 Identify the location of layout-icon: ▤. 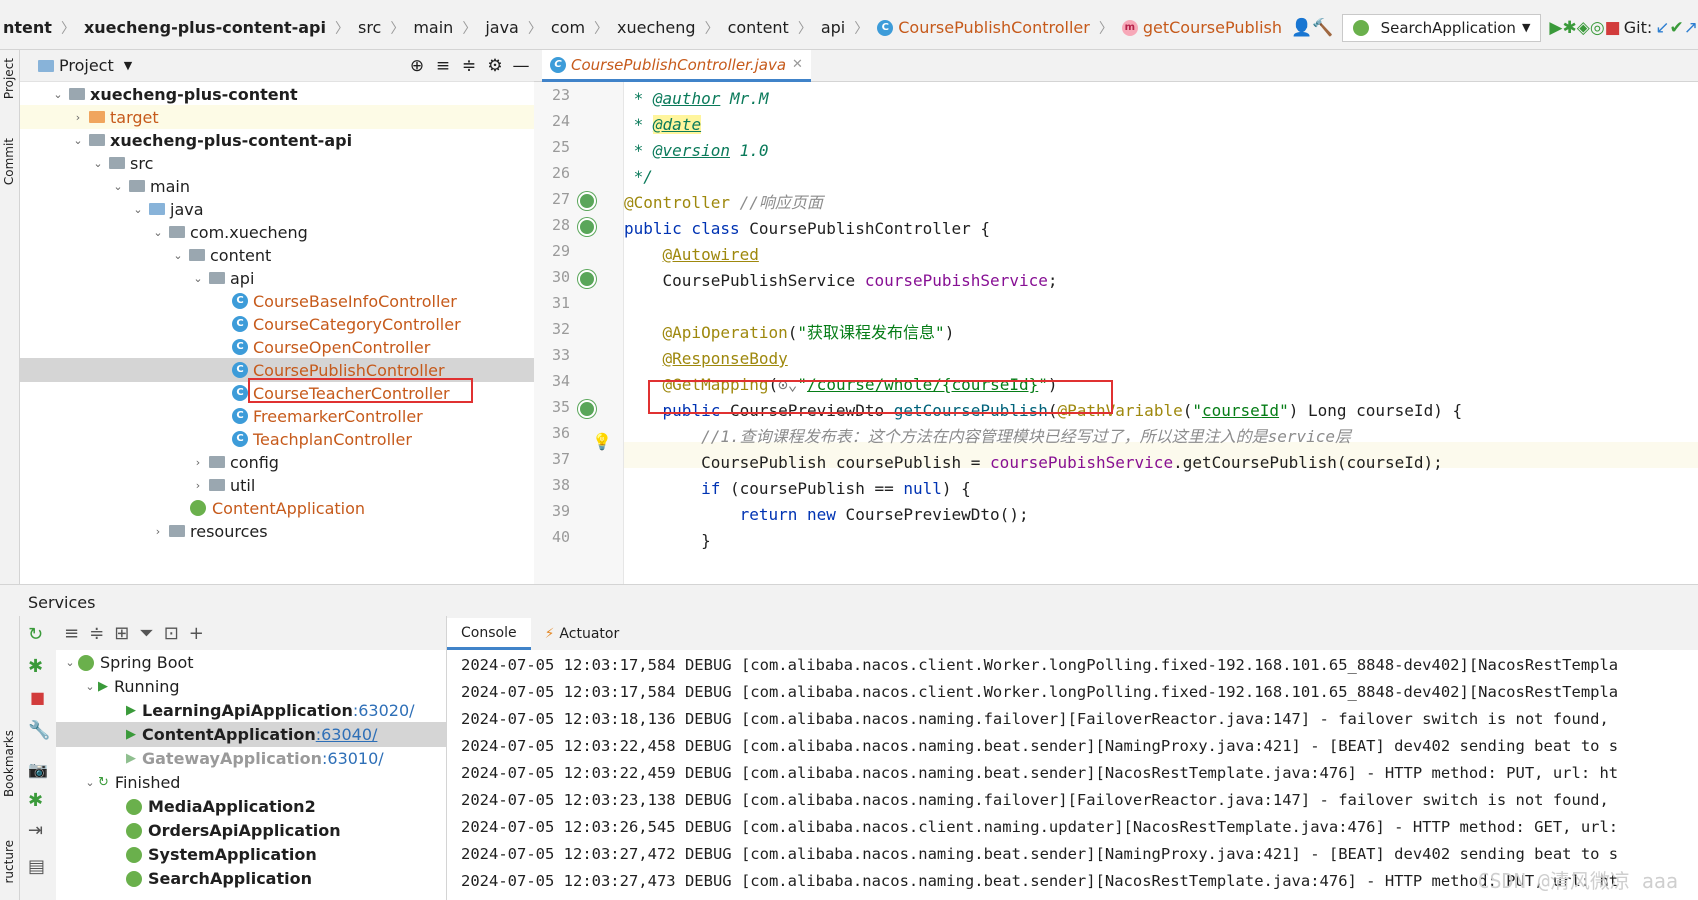
(36, 866).